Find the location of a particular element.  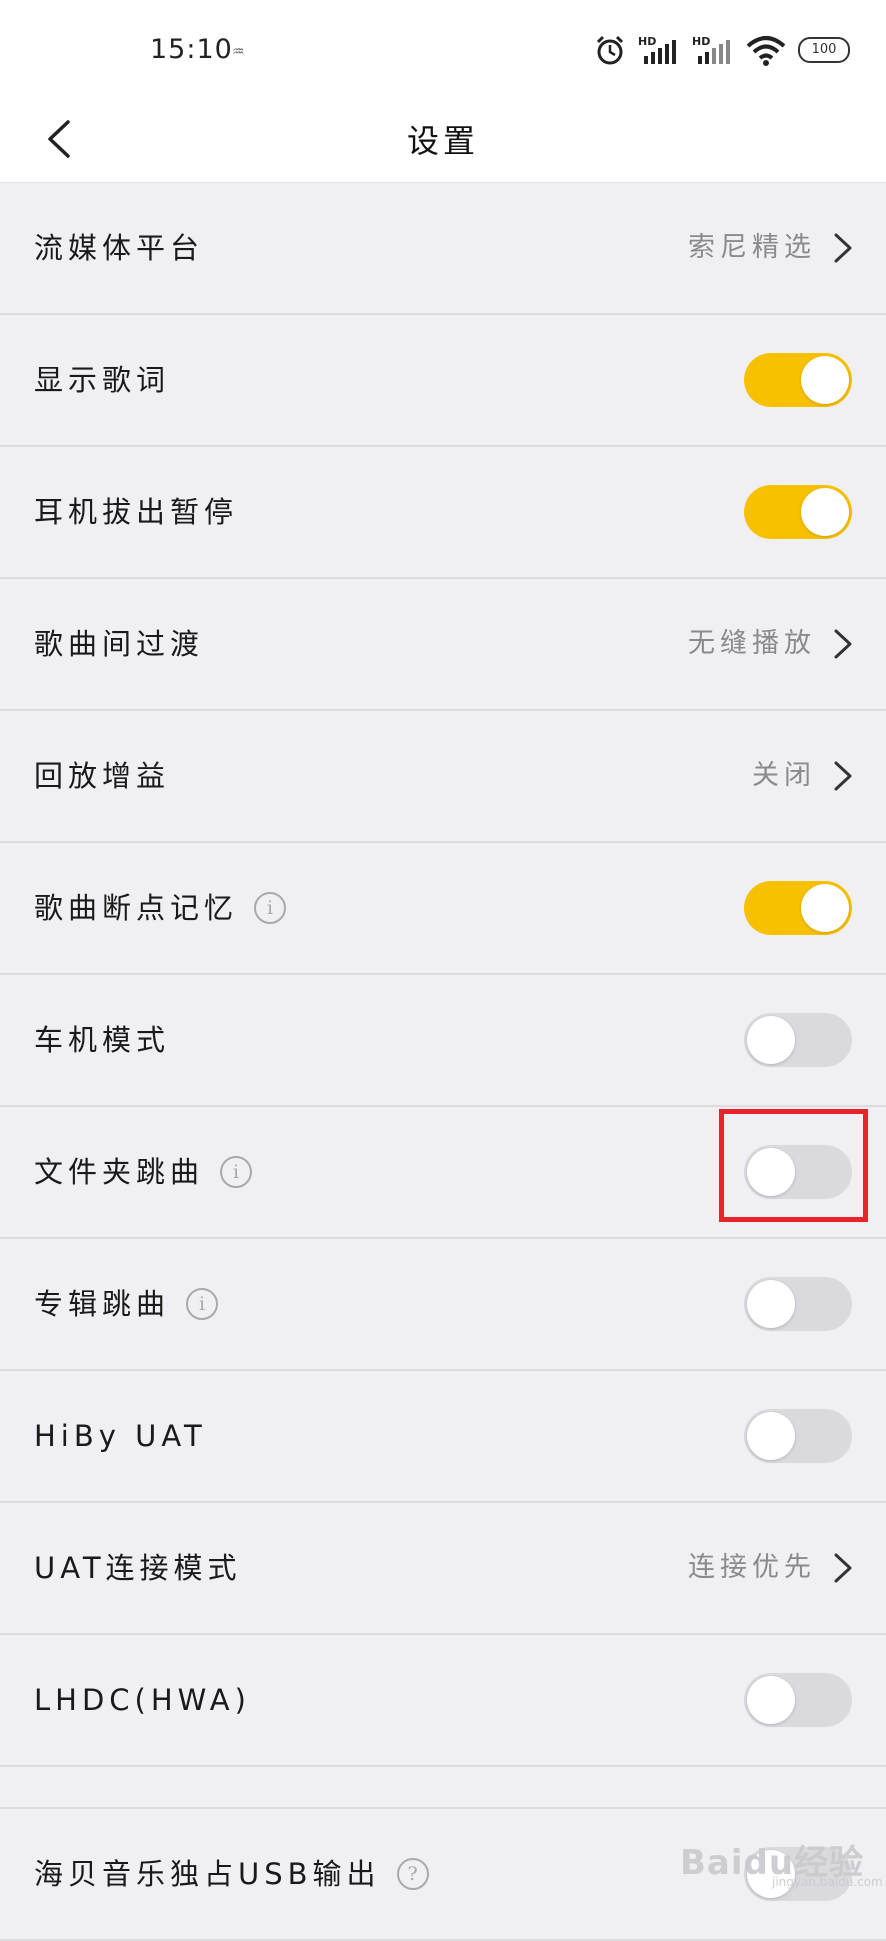

settings-row-label-text: 文件夹跳曲 is located at coordinates (119, 1172).